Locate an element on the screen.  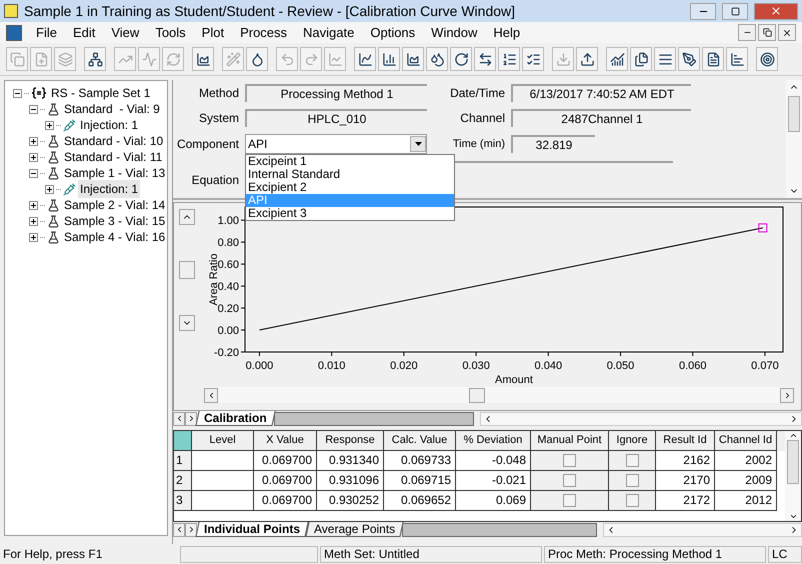
lines-button is located at coordinates (665, 59).